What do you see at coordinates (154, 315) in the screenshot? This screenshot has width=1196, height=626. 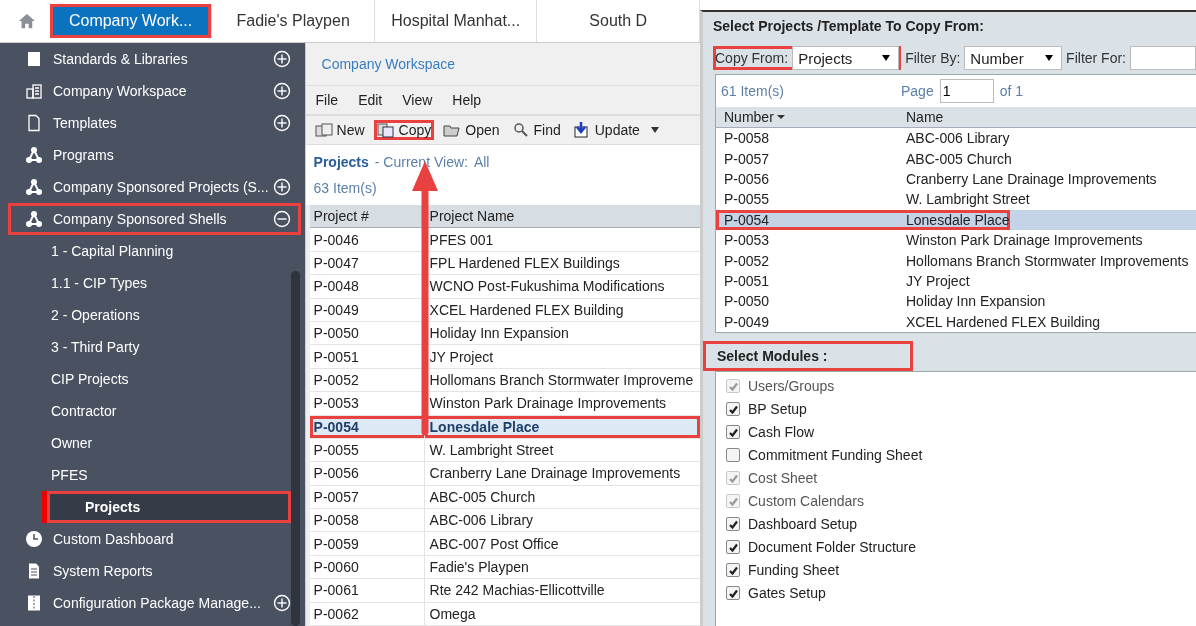 I see `sidebar-item: 2 - Operations` at bounding box center [154, 315].